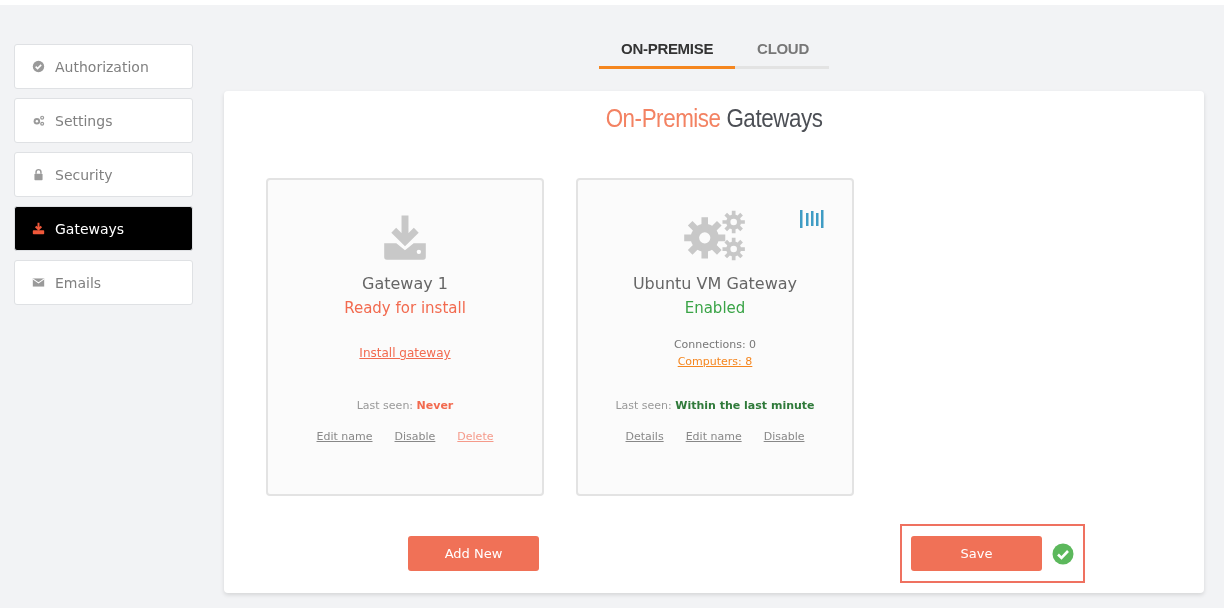  What do you see at coordinates (473, 553) in the screenshot?
I see `add-new-button: Add New` at bounding box center [473, 553].